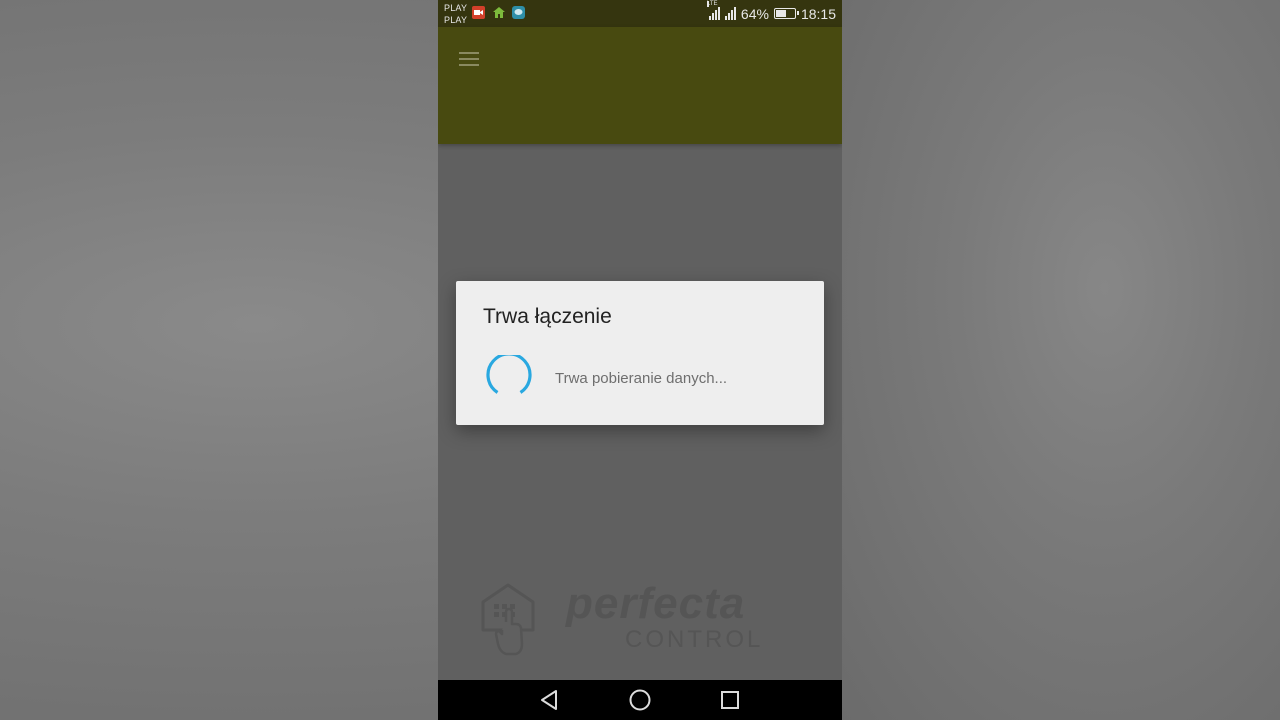  Describe the element at coordinates (656, 603) in the screenshot. I see `logo-wordmark: perfecta` at that location.